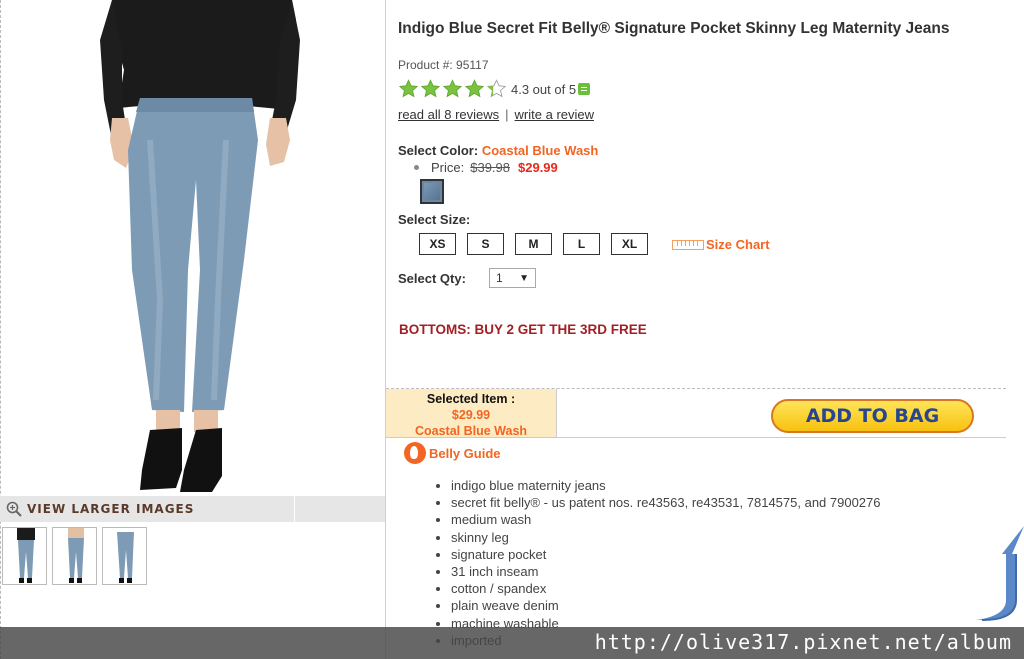  I want to click on view-larger-images-label: VIEW LARGER IMAGES, so click(110, 509).